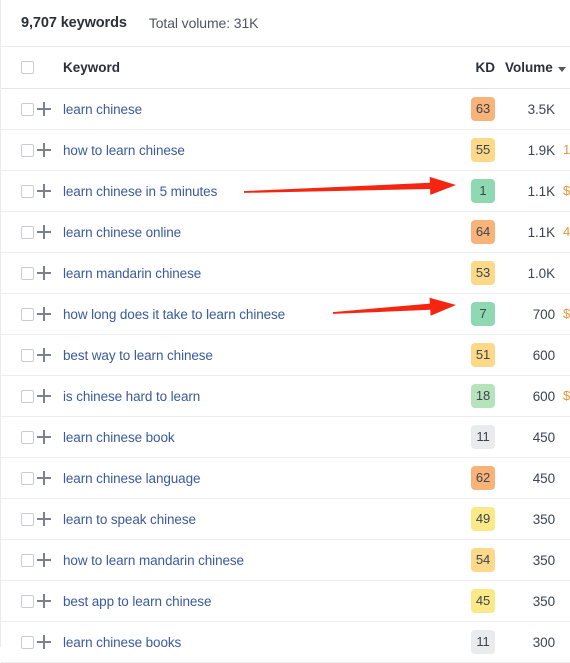  I want to click on kd-column-header: KD, so click(481, 68).